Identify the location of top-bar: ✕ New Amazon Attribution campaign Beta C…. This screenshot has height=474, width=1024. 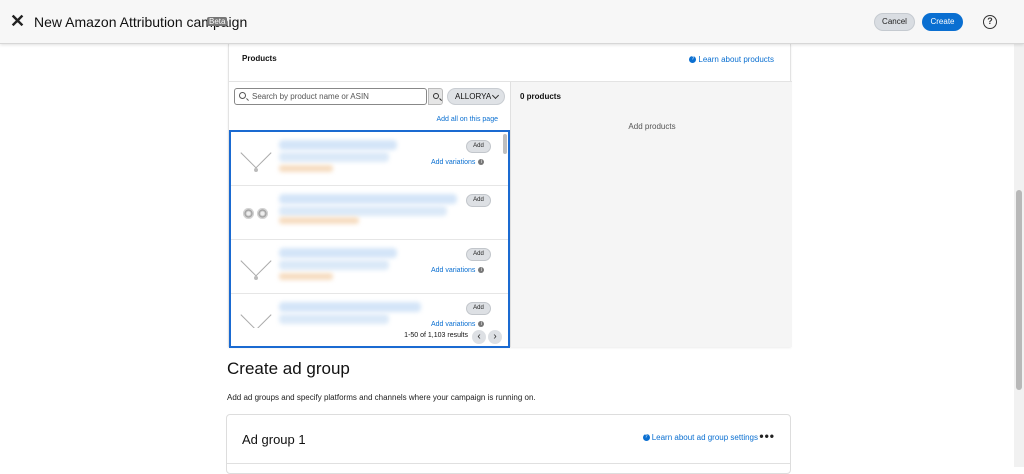
(512, 22).